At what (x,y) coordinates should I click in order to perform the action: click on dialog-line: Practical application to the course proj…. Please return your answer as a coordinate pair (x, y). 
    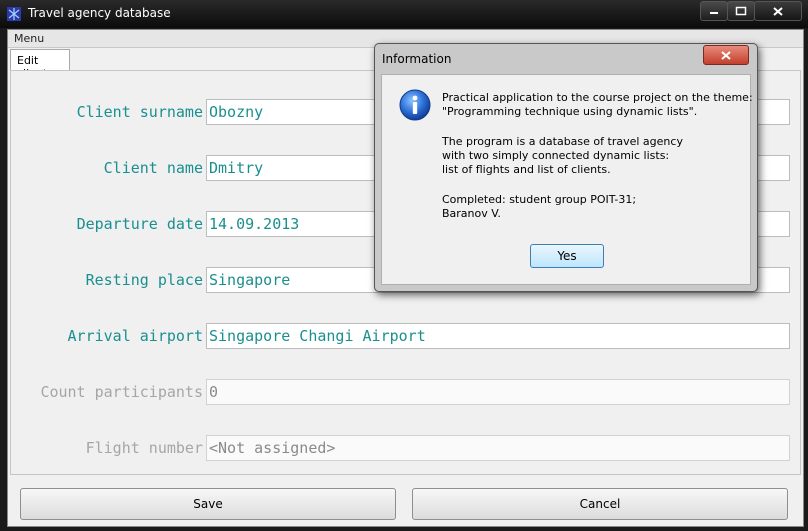
    Looking at the image, I should click on (597, 97).